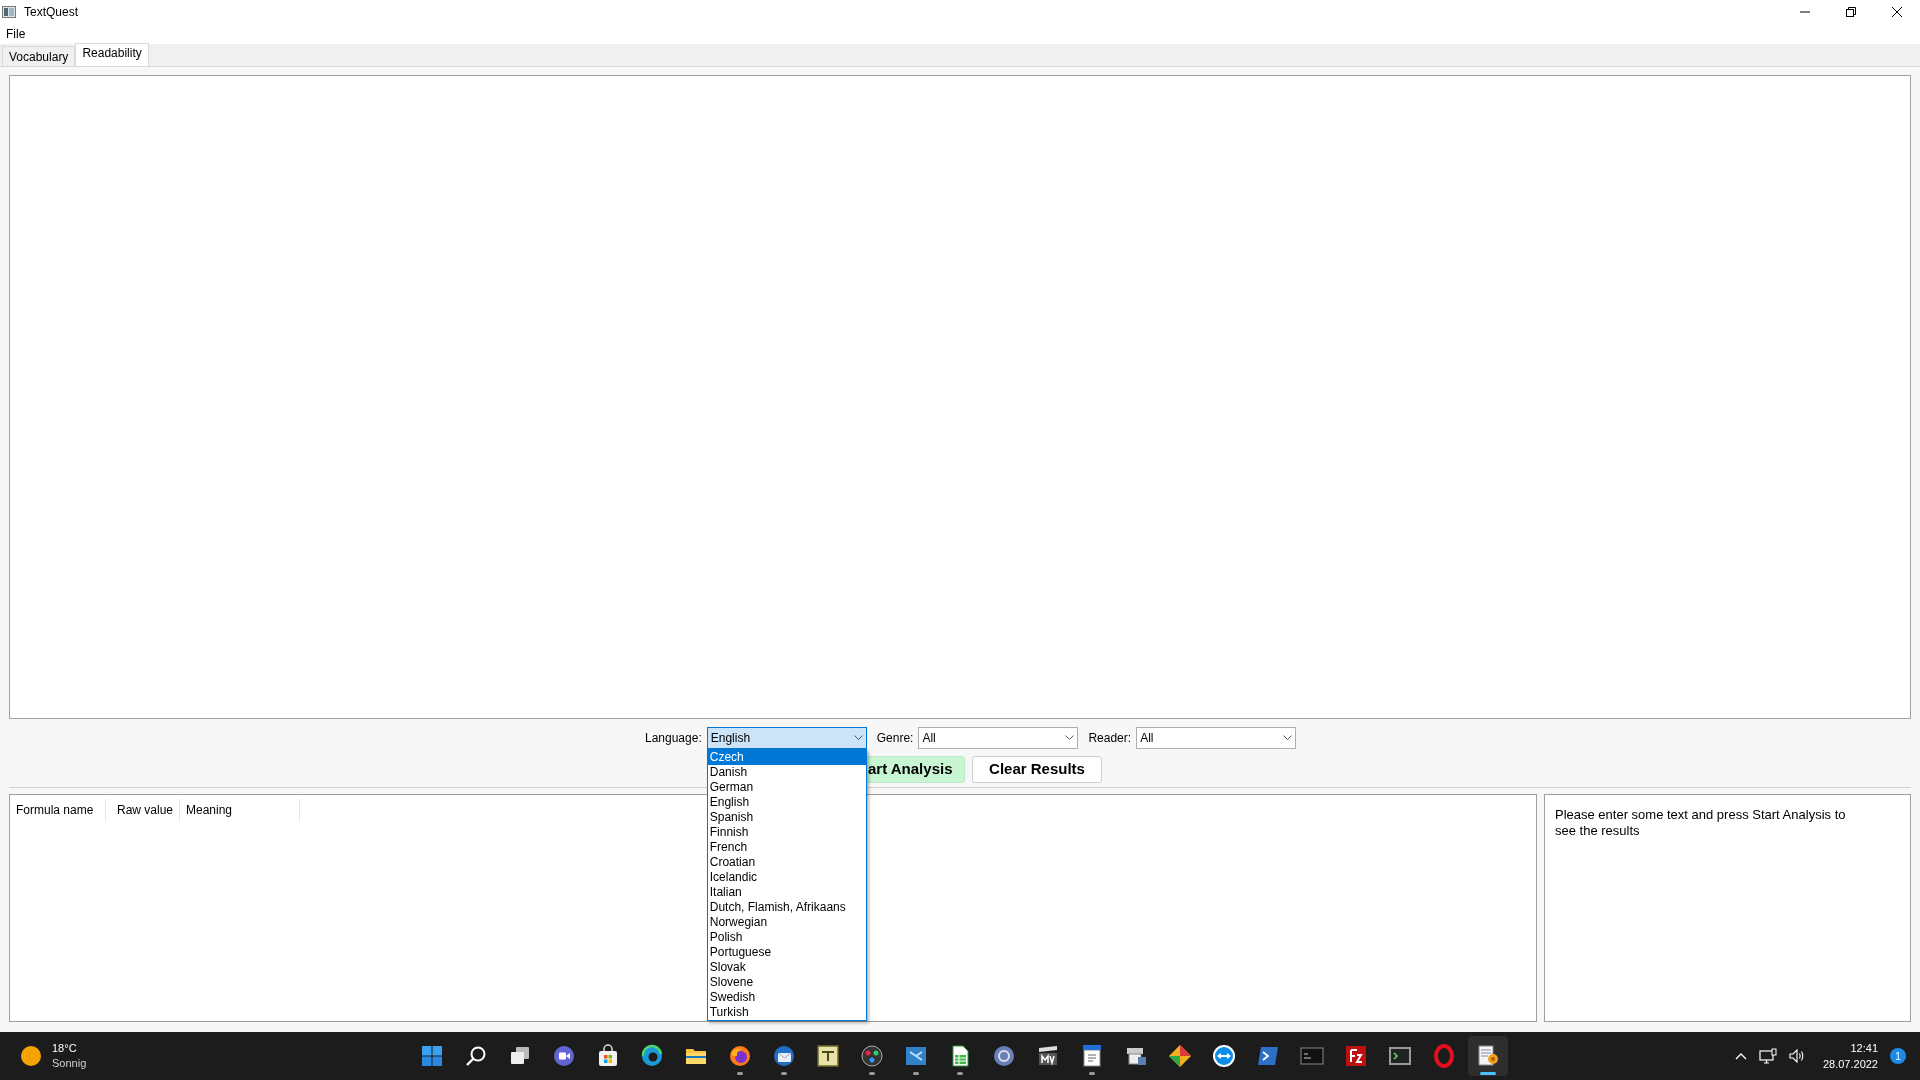 This screenshot has height=1080, width=1920. What do you see at coordinates (1767, 1056) in the screenshot?
I see `network-icon` at bounding box center [1767, 1056].